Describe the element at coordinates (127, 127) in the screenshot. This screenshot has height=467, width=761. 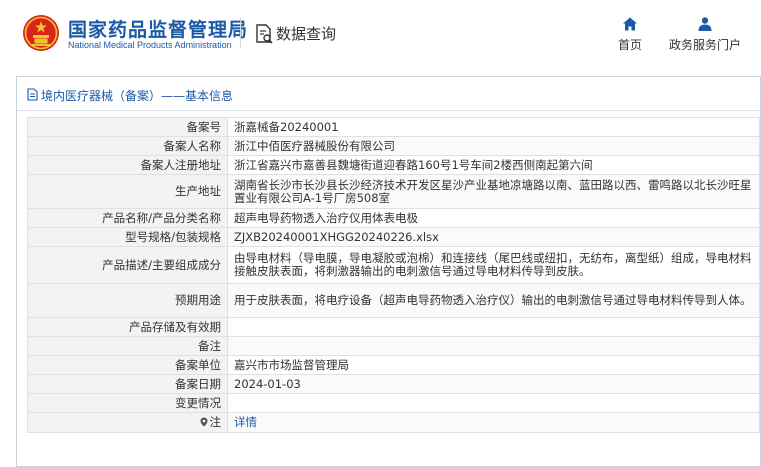
I see `field-label: 备案号` at that location.